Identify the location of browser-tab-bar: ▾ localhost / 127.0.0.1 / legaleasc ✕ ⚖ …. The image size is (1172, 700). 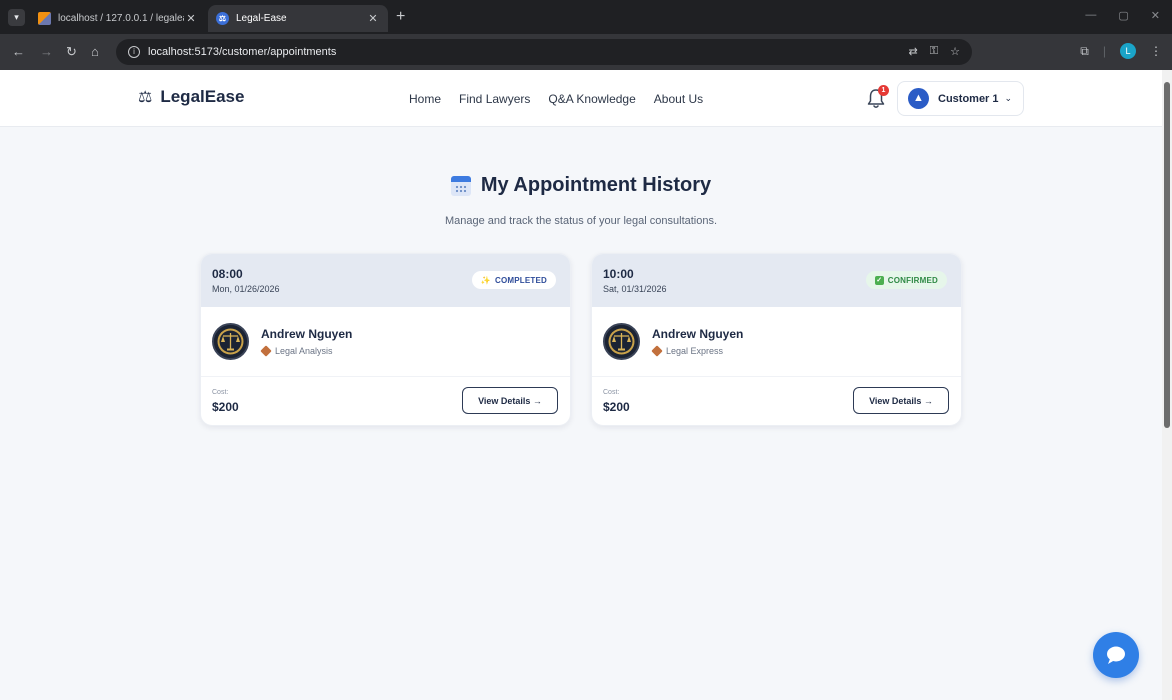
(586, 17).